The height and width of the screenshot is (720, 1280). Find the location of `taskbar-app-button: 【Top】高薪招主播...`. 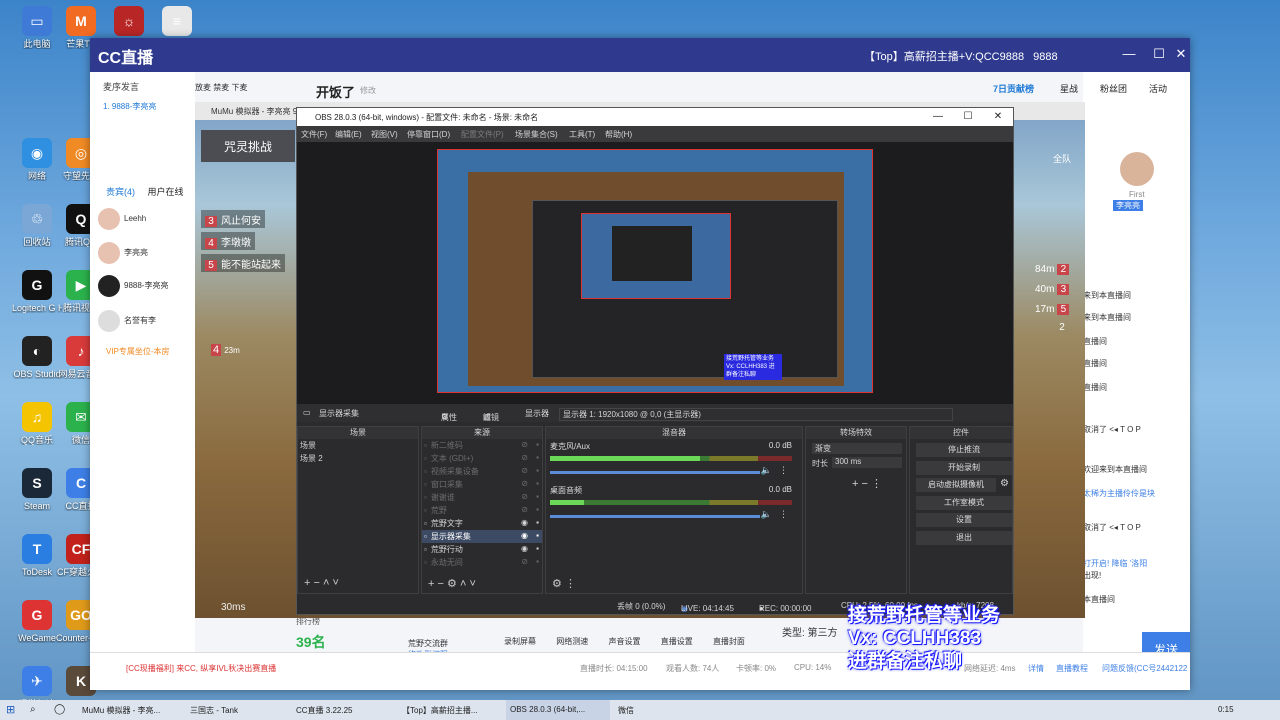

taskbar-app-button: 【Top】高薪招主播... is located at coordinates (450, 710).